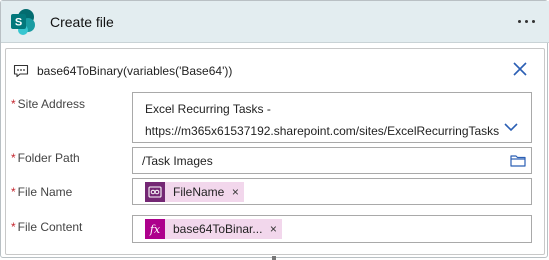 The width and height of the screenshot is (549, 260). I want to click on file-name-label: * File Name, so click(41, 192).